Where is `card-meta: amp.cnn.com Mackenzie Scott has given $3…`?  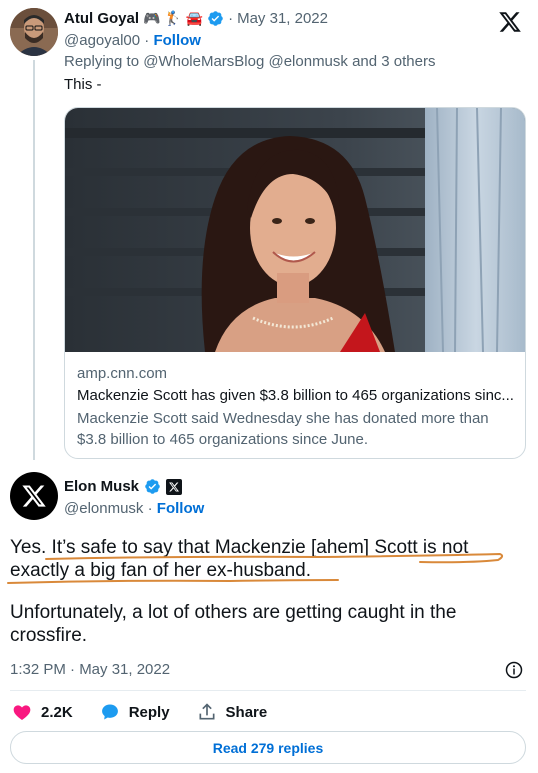
card-meta: amp.cnn.com Mackenzie Scott has given $3… is located at coordinates (295, 407).